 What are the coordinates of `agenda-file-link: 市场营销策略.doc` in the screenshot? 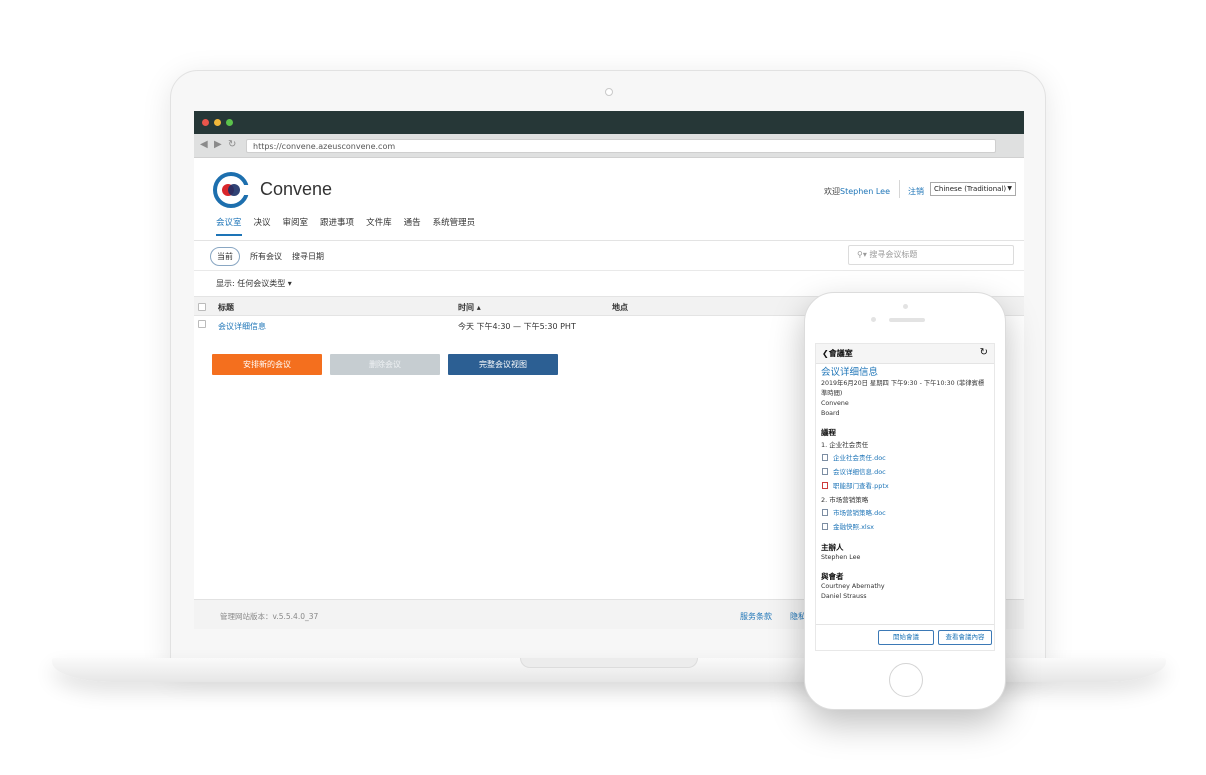 It's located at (905, 513).